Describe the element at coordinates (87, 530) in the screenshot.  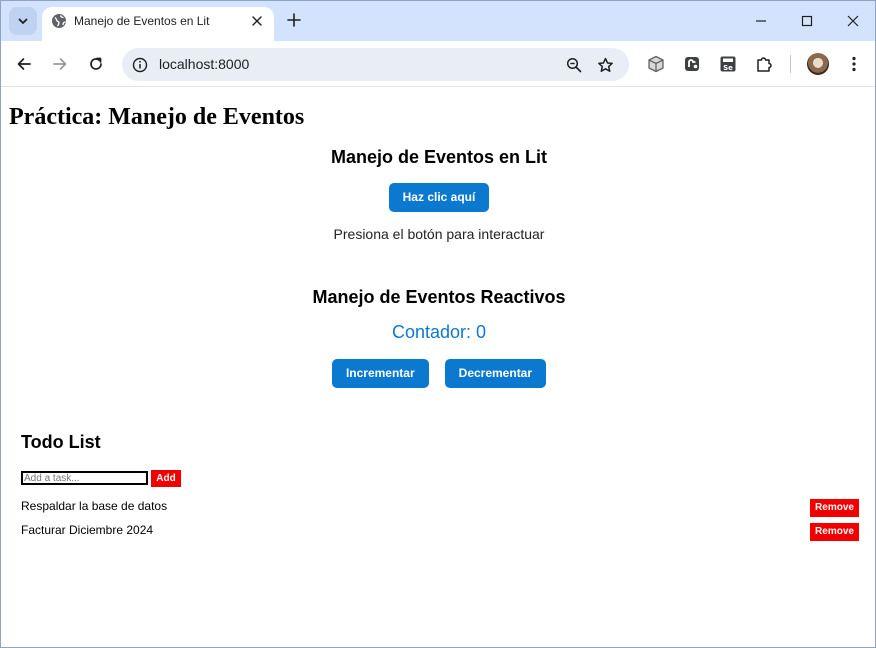
I see `list-item: Facturar Diciembre 2024` at that location.